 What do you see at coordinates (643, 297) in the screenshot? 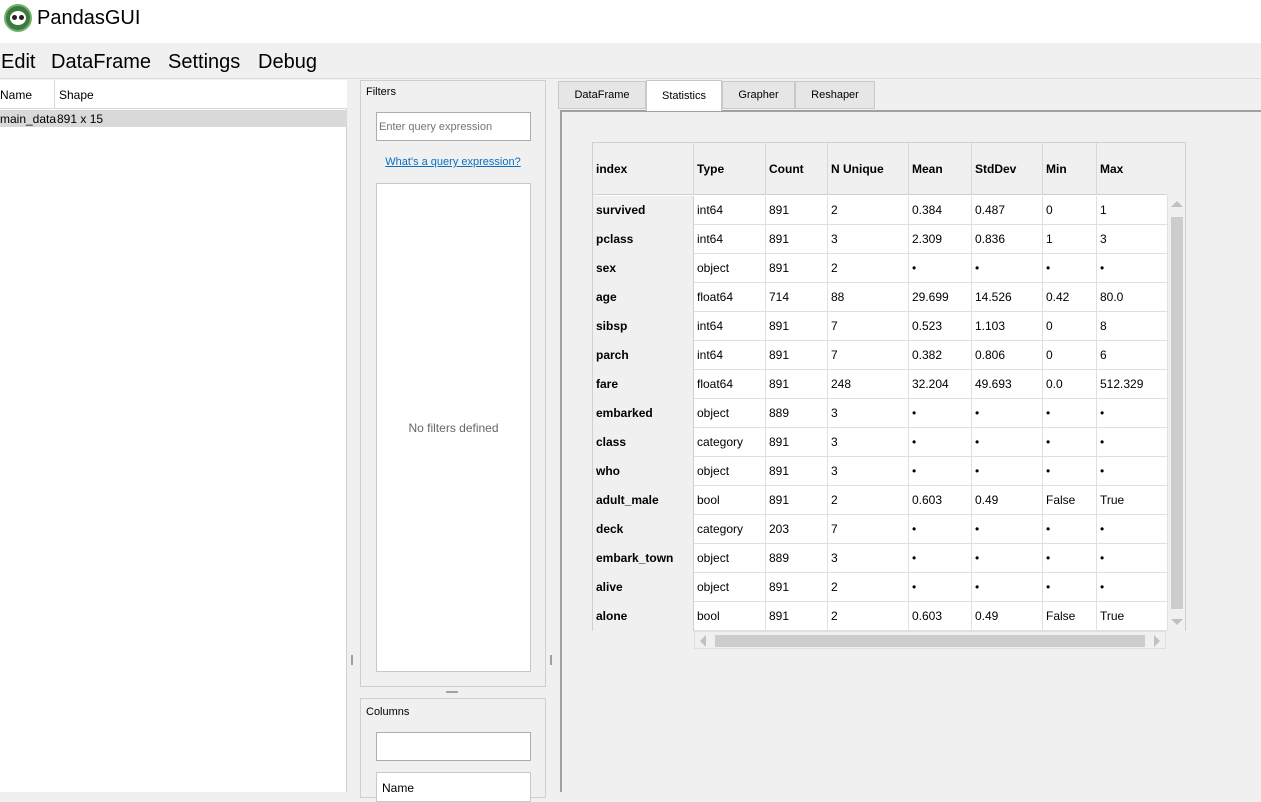
I see `cell-index: age` at bounding box center [643, 297].